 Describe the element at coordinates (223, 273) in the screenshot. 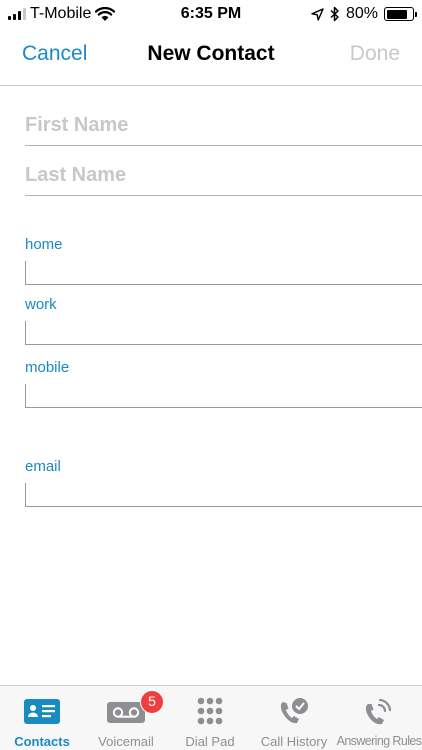

I see `home-phone-input` at that location.